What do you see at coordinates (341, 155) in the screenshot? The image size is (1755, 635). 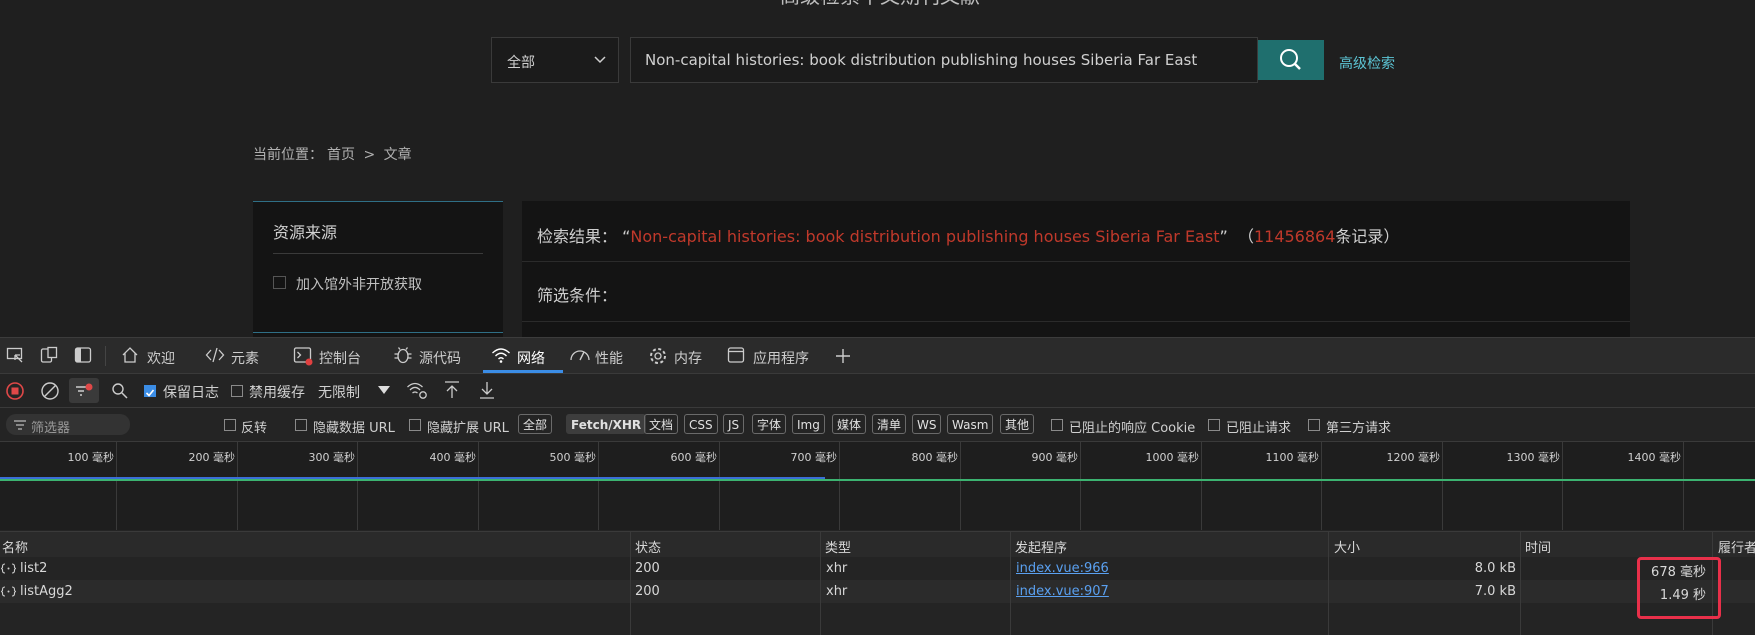 I see `breadcrumb-home: 首页` at bounding box center [341, 155].